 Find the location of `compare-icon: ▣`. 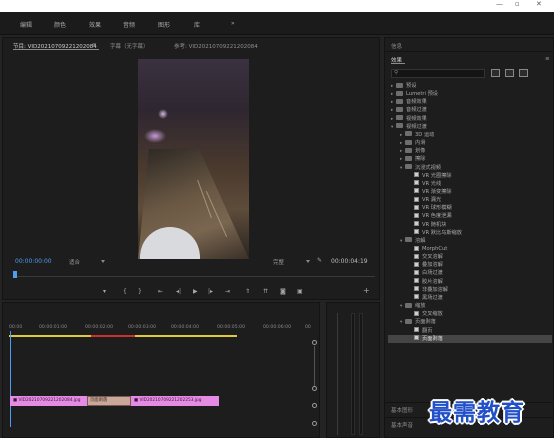

compare-icon: ▣ is located at coordinates (300, 291).